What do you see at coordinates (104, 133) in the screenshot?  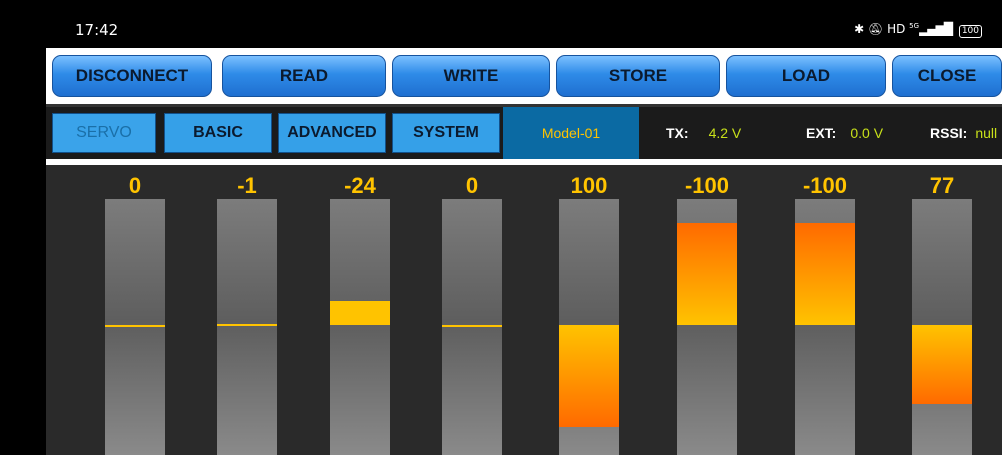 I see `tab-servo: SERVO` at bounding box center [104, 133].